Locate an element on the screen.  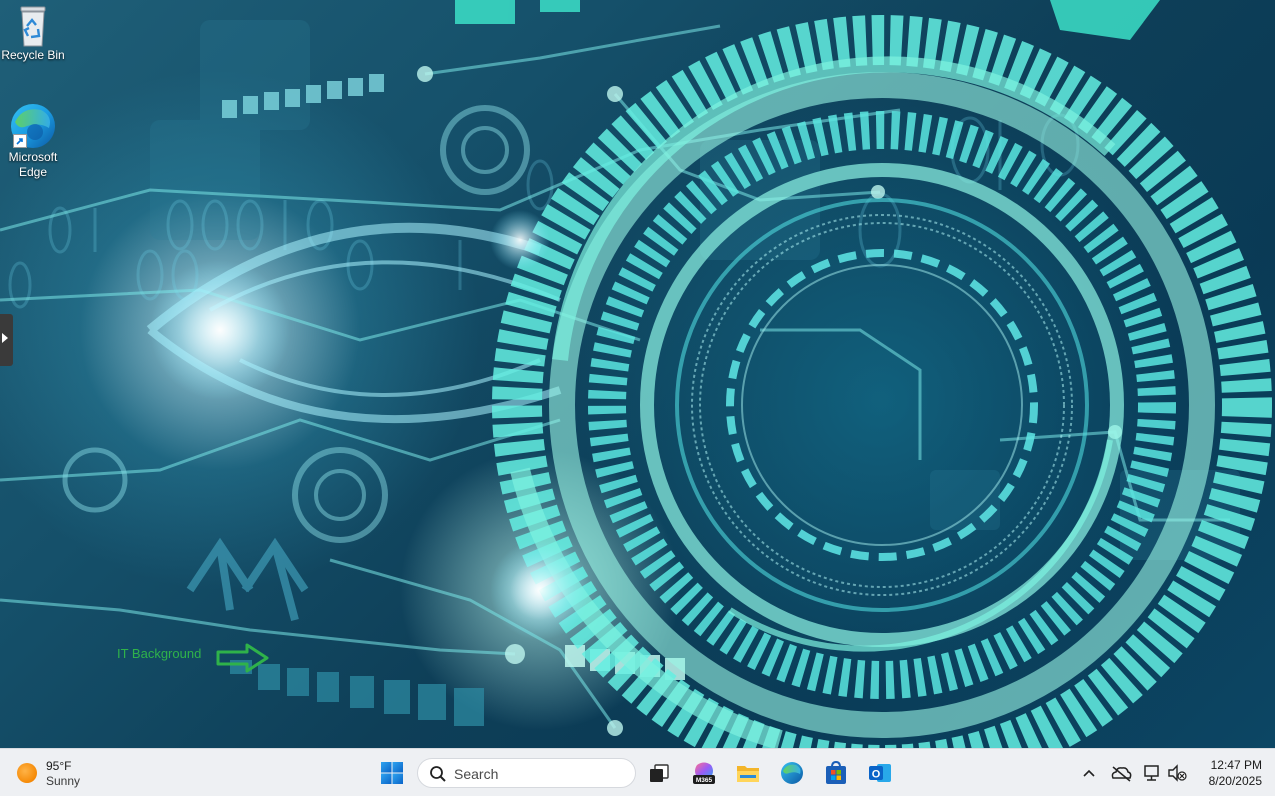
m365-icon: M365 is located at coordinates (704, 773).